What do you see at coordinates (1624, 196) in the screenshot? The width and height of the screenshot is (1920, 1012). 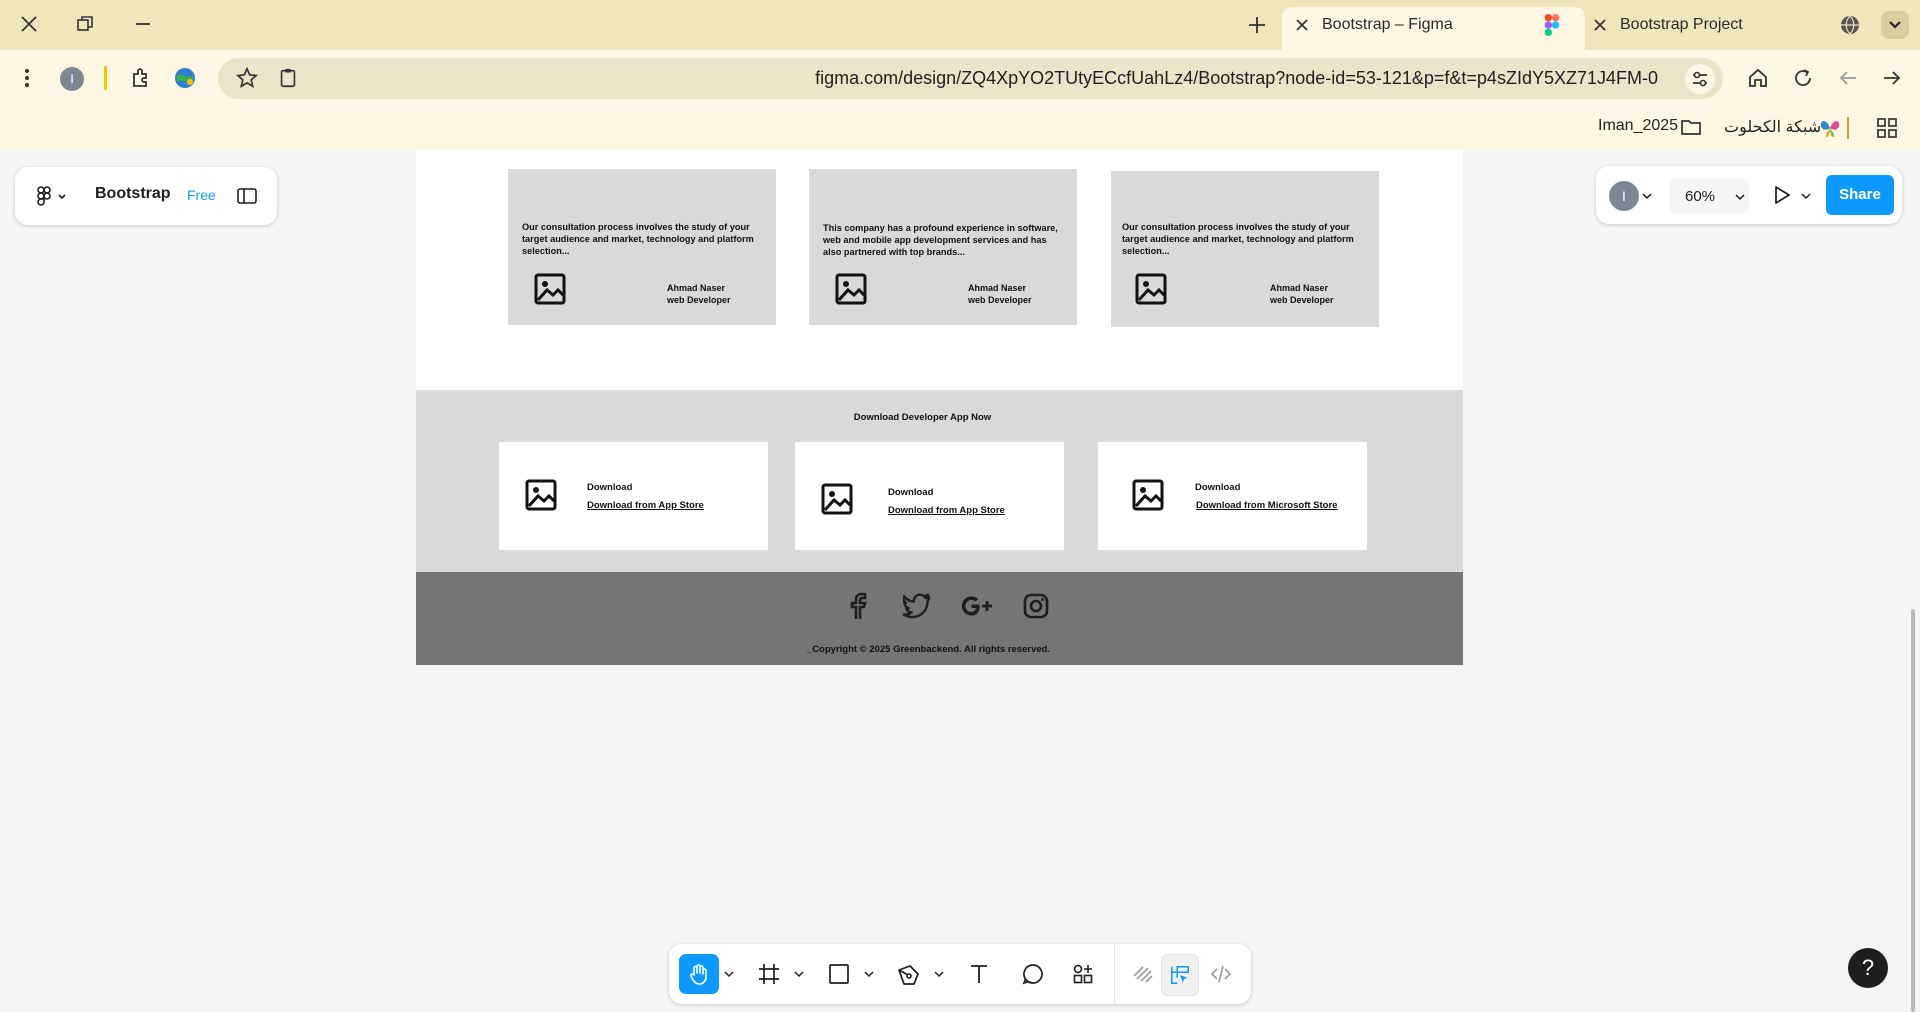 I see `user-avatar: I` at bounding box center [1624, 196].